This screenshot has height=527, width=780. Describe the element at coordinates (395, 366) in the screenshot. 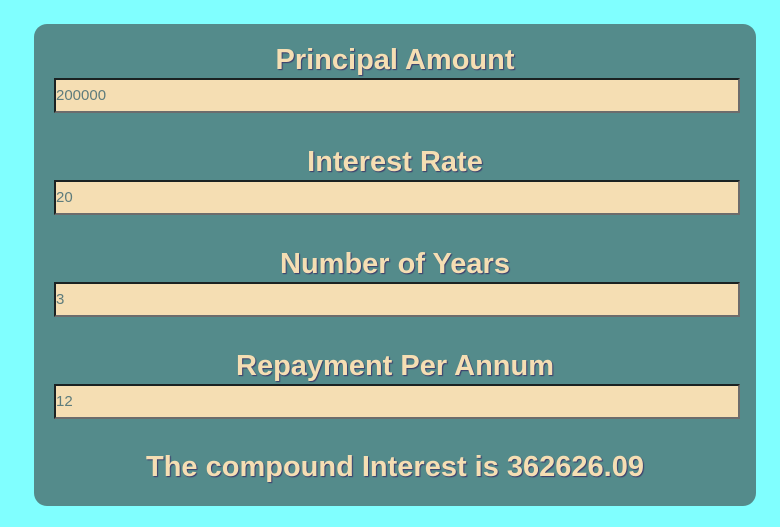

I see `repayment-per-annum-label: Repayment Per Annum` at that location.